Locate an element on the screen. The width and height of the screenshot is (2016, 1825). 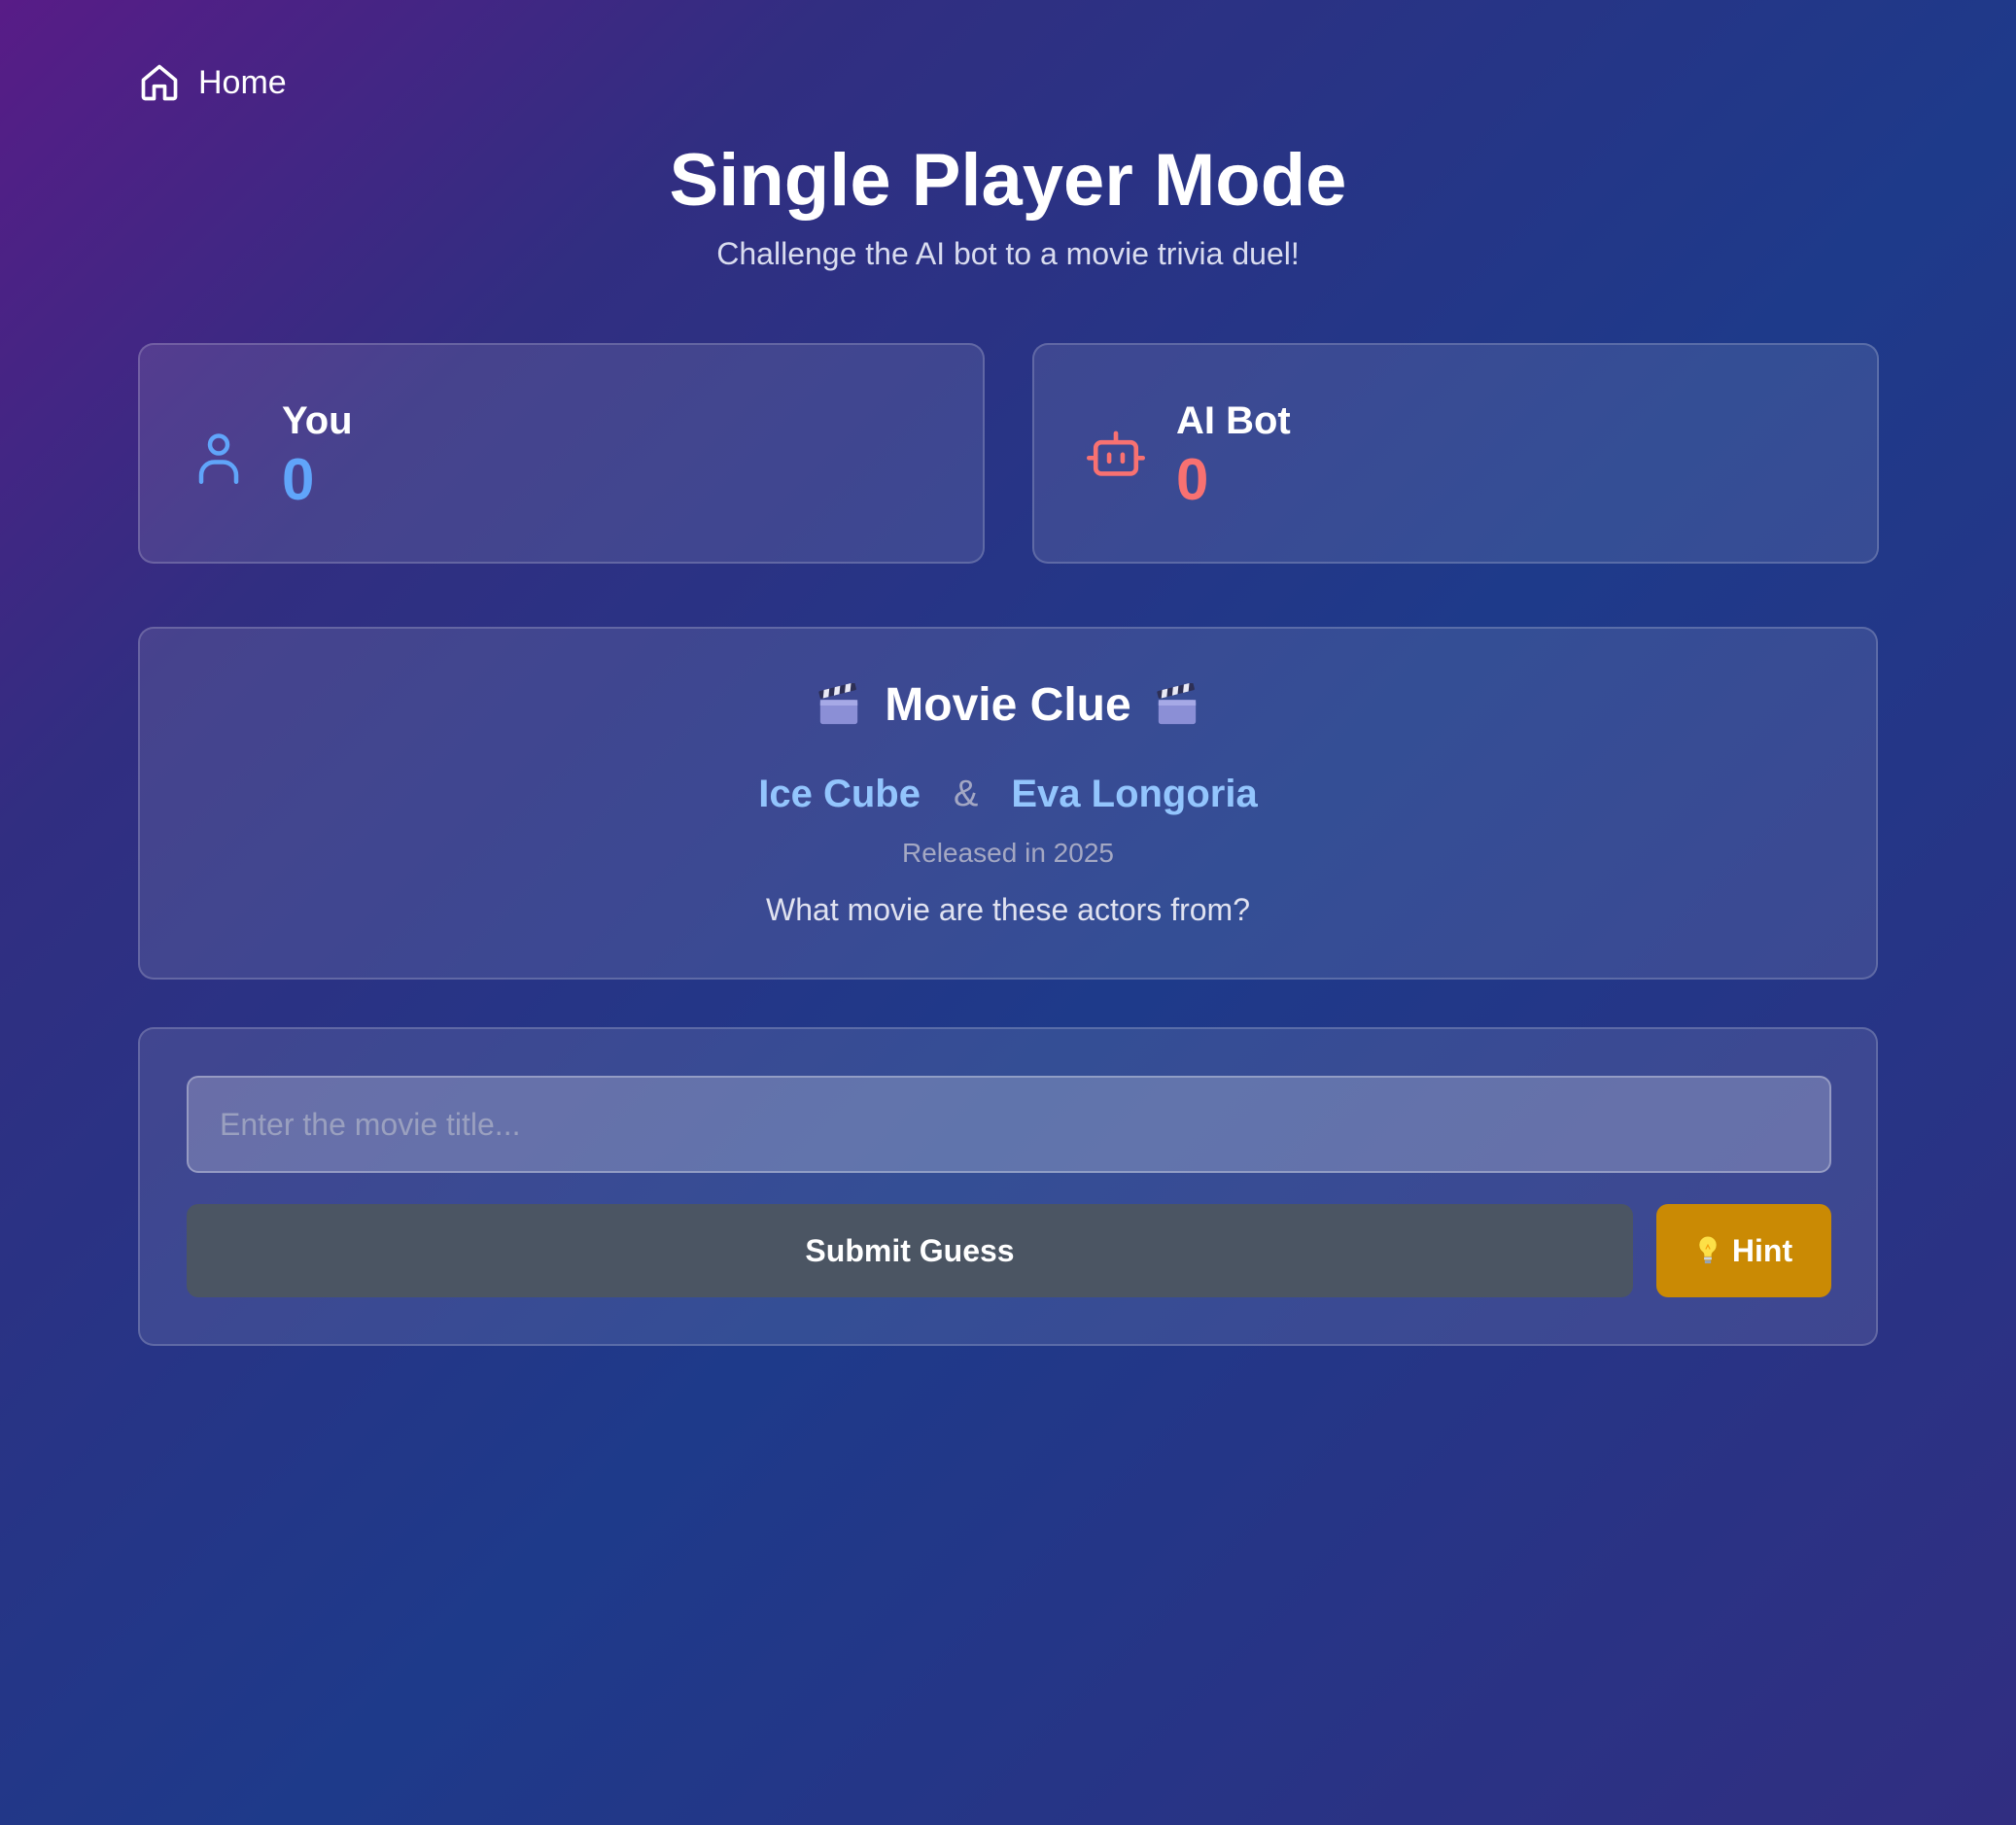
hint-label: Hint is located at coordinates (1762, 1250).